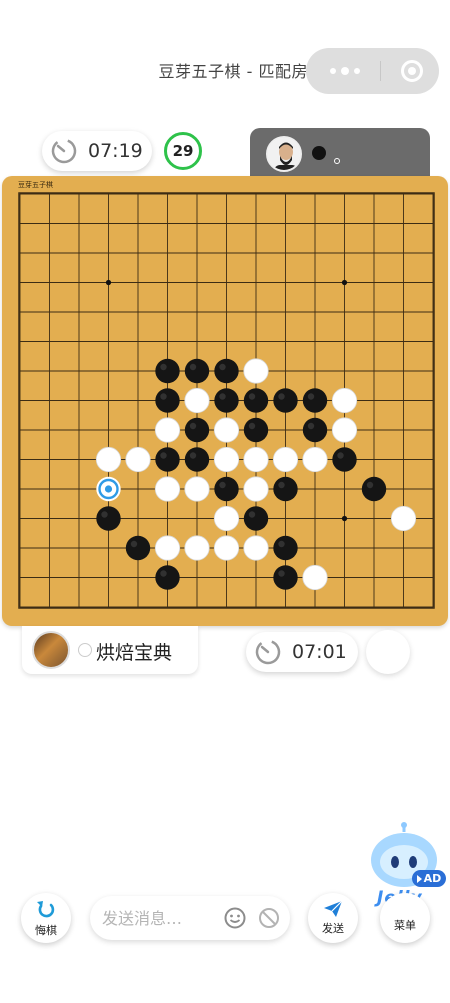 This screenshot has height=1003, width=450. I want to click on undo-button: 悔棋, so click(46, 918).